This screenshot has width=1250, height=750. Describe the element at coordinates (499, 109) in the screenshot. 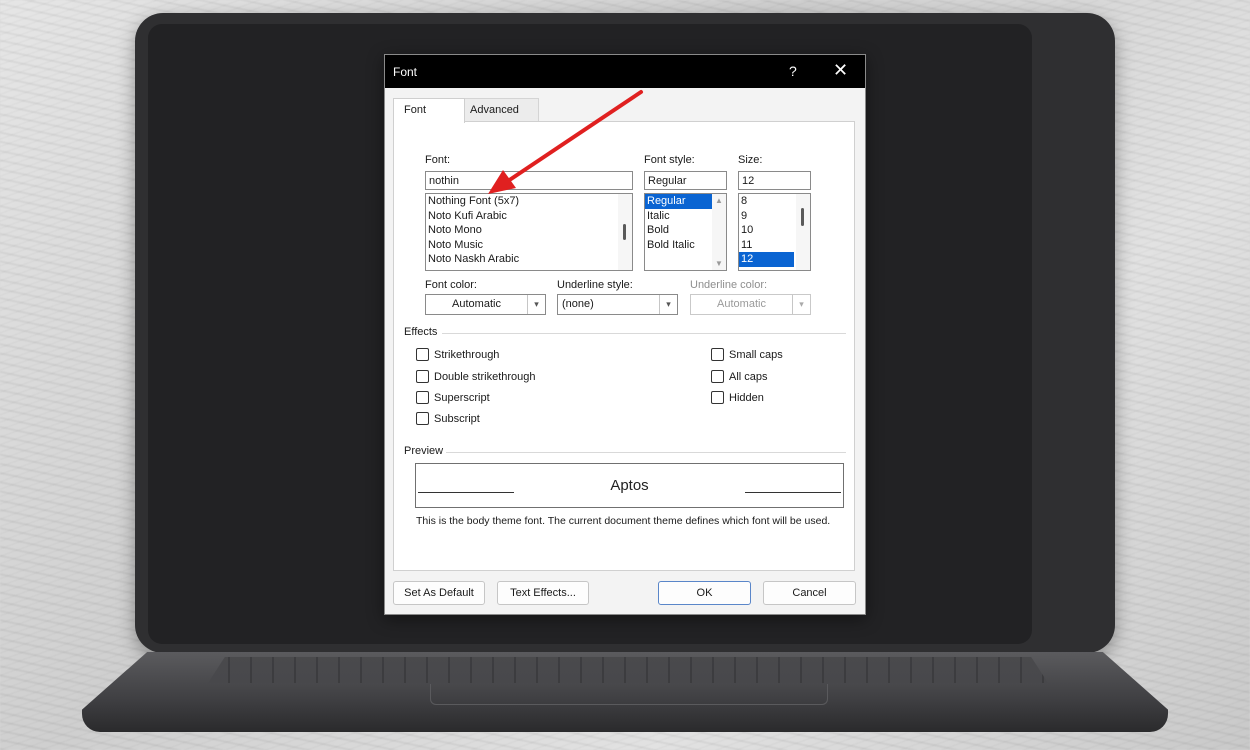

I see `tab-advanced: Advanced` at that location.